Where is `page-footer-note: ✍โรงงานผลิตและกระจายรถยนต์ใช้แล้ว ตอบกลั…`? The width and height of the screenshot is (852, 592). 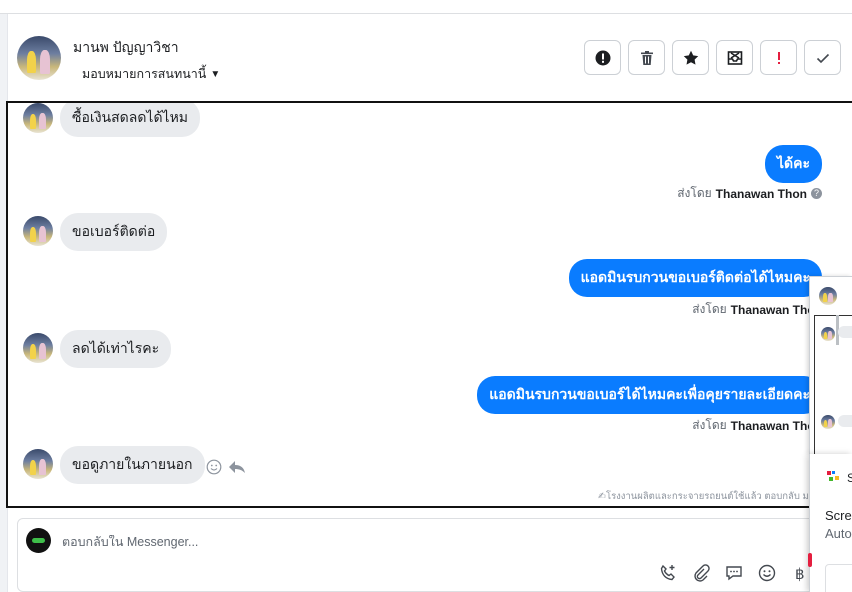
page-footer-note: ✍โรงงานผลิตและกระจายรถยนต์ใช้แล้ว ตอบกลั… is located at coordinates (706, 496).